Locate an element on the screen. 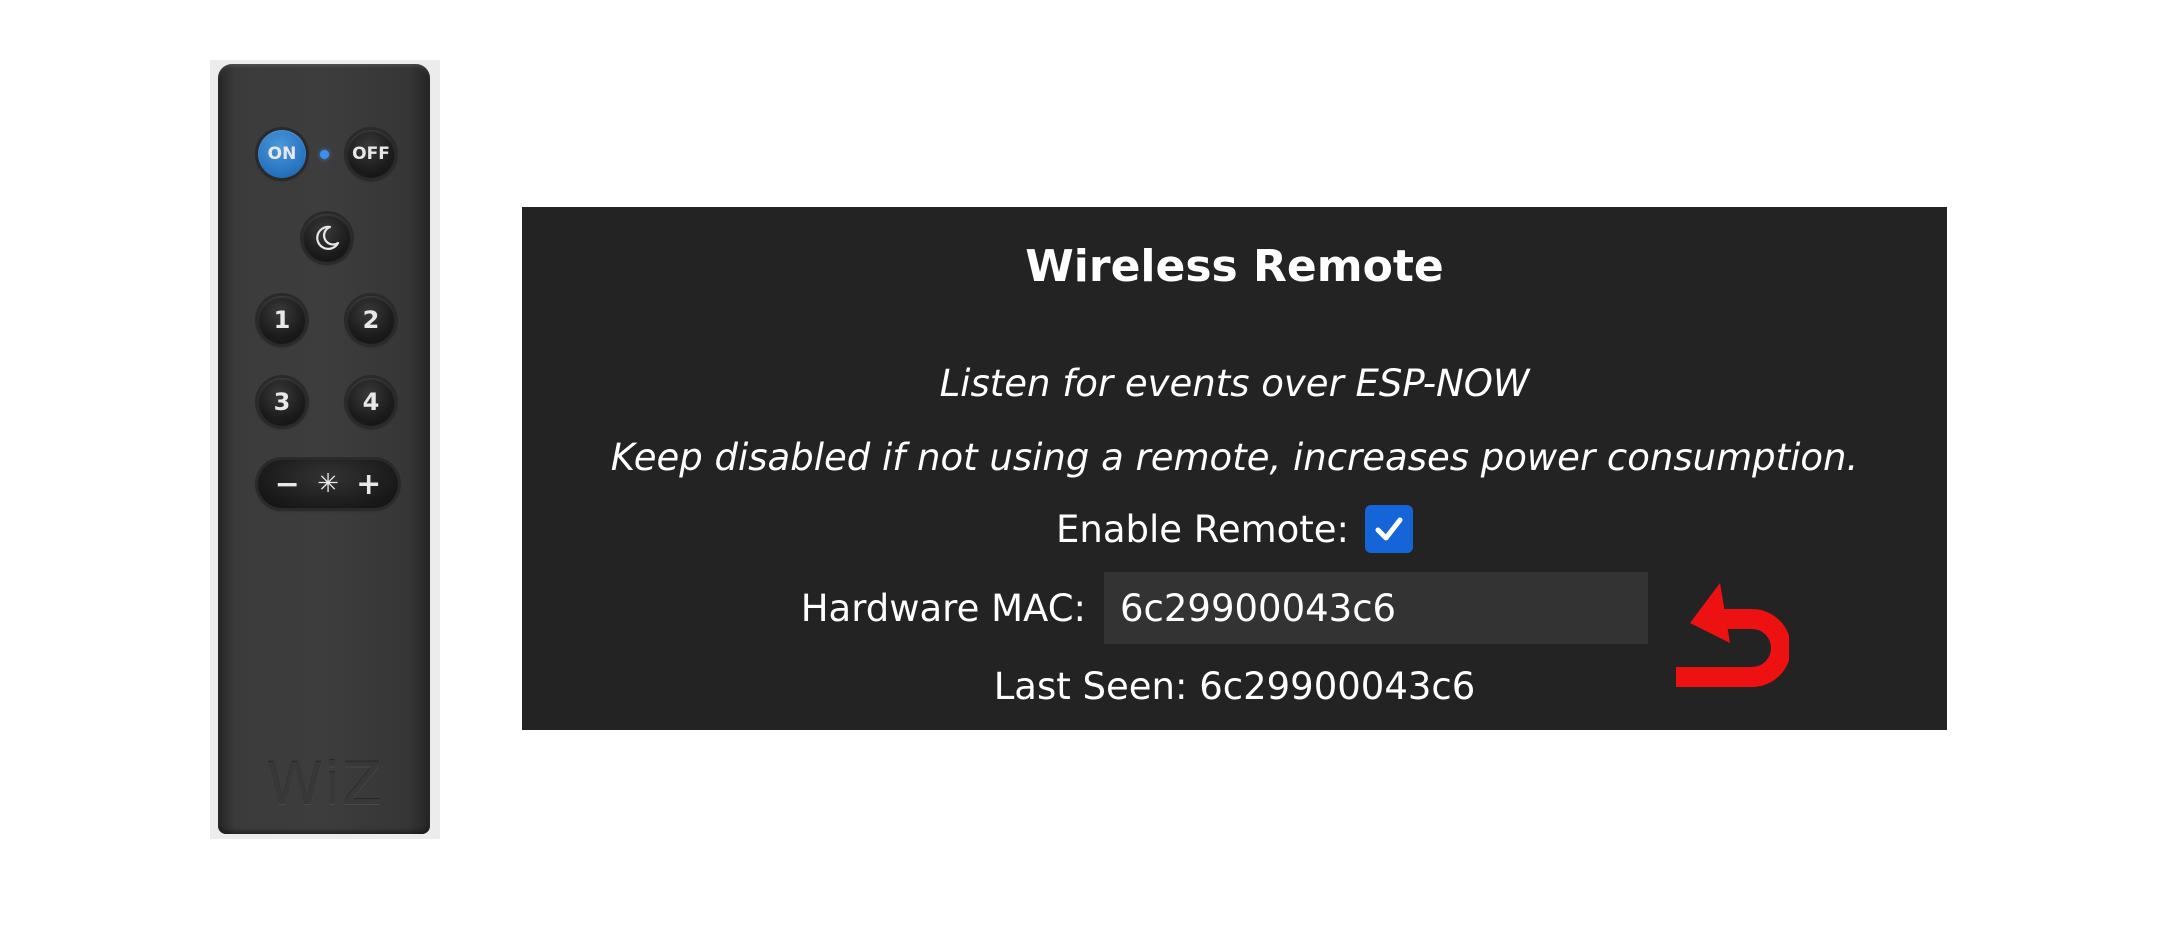 Image resolution: width=2175 pixels, height=945 pixels. remote-brightness-rocker: − ✳ + is located at coordinates (328, 484).